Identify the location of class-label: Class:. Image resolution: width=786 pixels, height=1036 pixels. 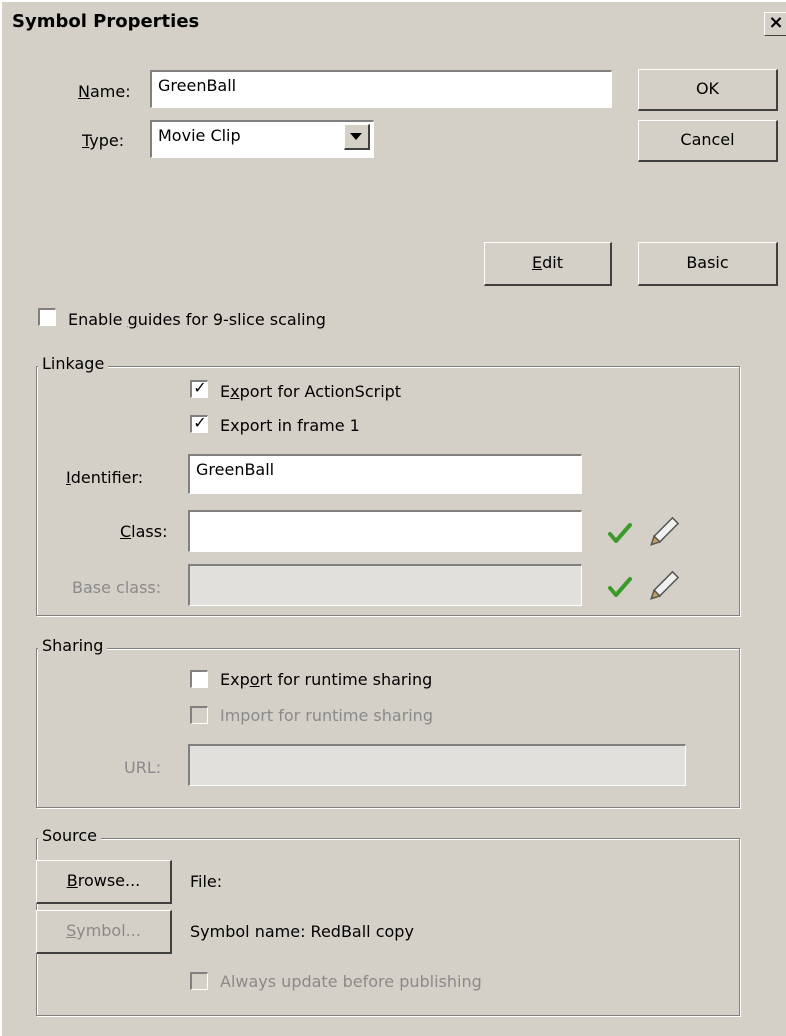
(144, 531).